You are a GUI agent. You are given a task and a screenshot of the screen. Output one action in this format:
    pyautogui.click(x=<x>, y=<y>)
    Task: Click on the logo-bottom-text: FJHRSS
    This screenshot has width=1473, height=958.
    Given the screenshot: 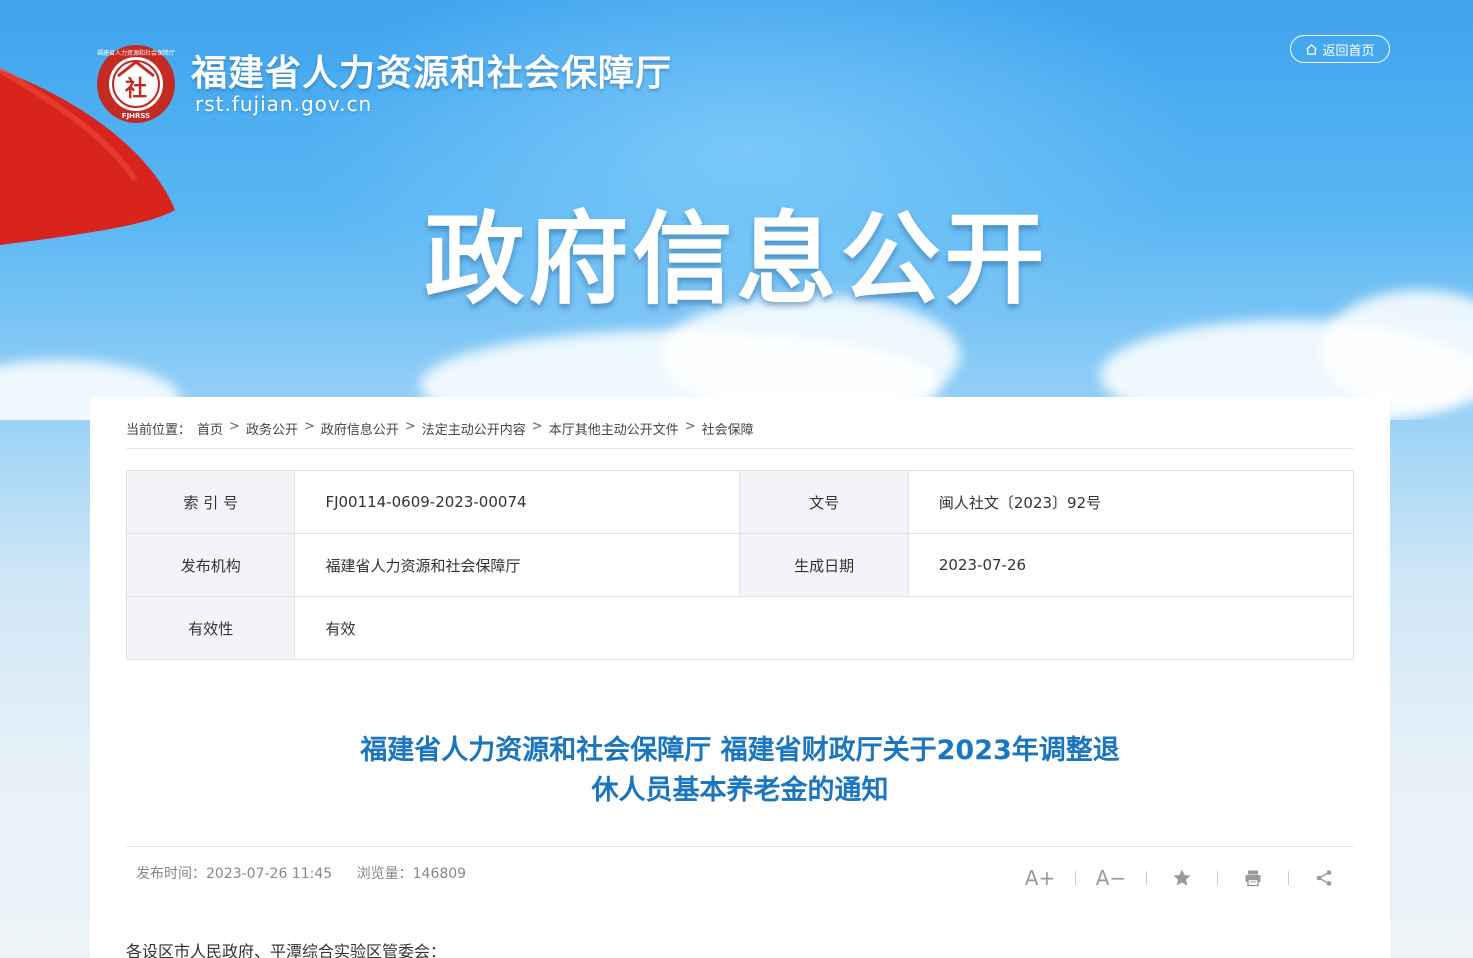 What is the action you would take?
    pyautogui.click(x=136, y=116)
    